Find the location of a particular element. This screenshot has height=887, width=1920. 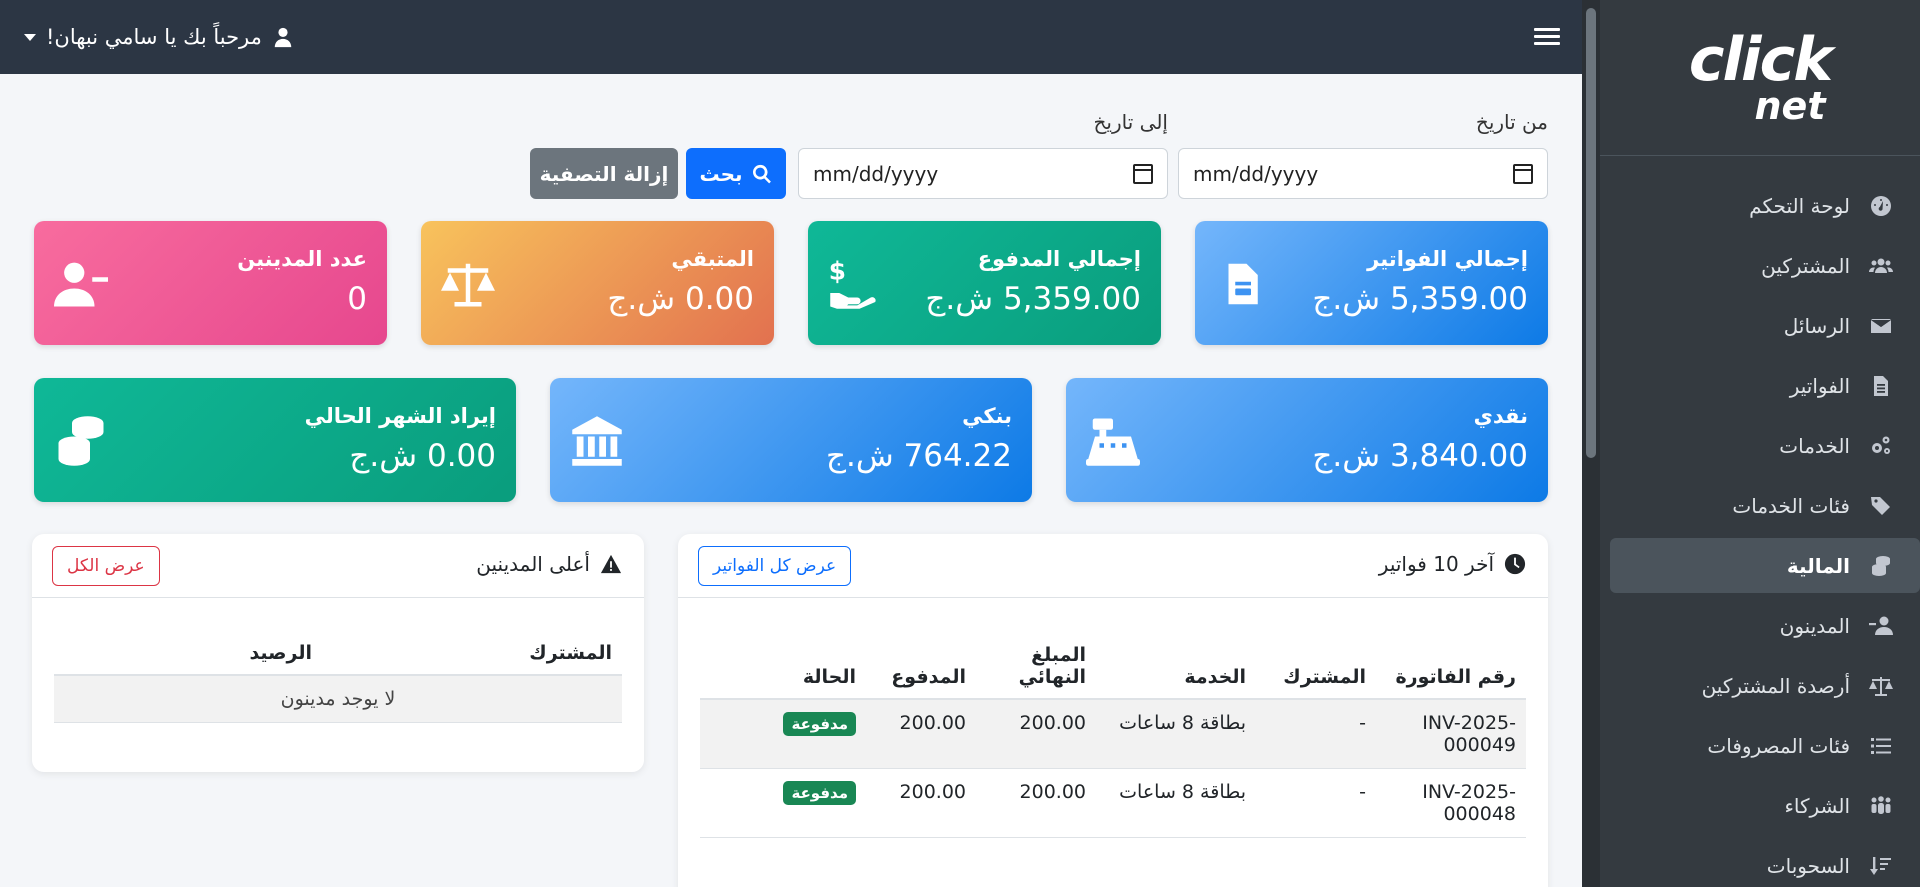

to-date-input: mm/dd/yyyy is located at coordinates (983, 173).